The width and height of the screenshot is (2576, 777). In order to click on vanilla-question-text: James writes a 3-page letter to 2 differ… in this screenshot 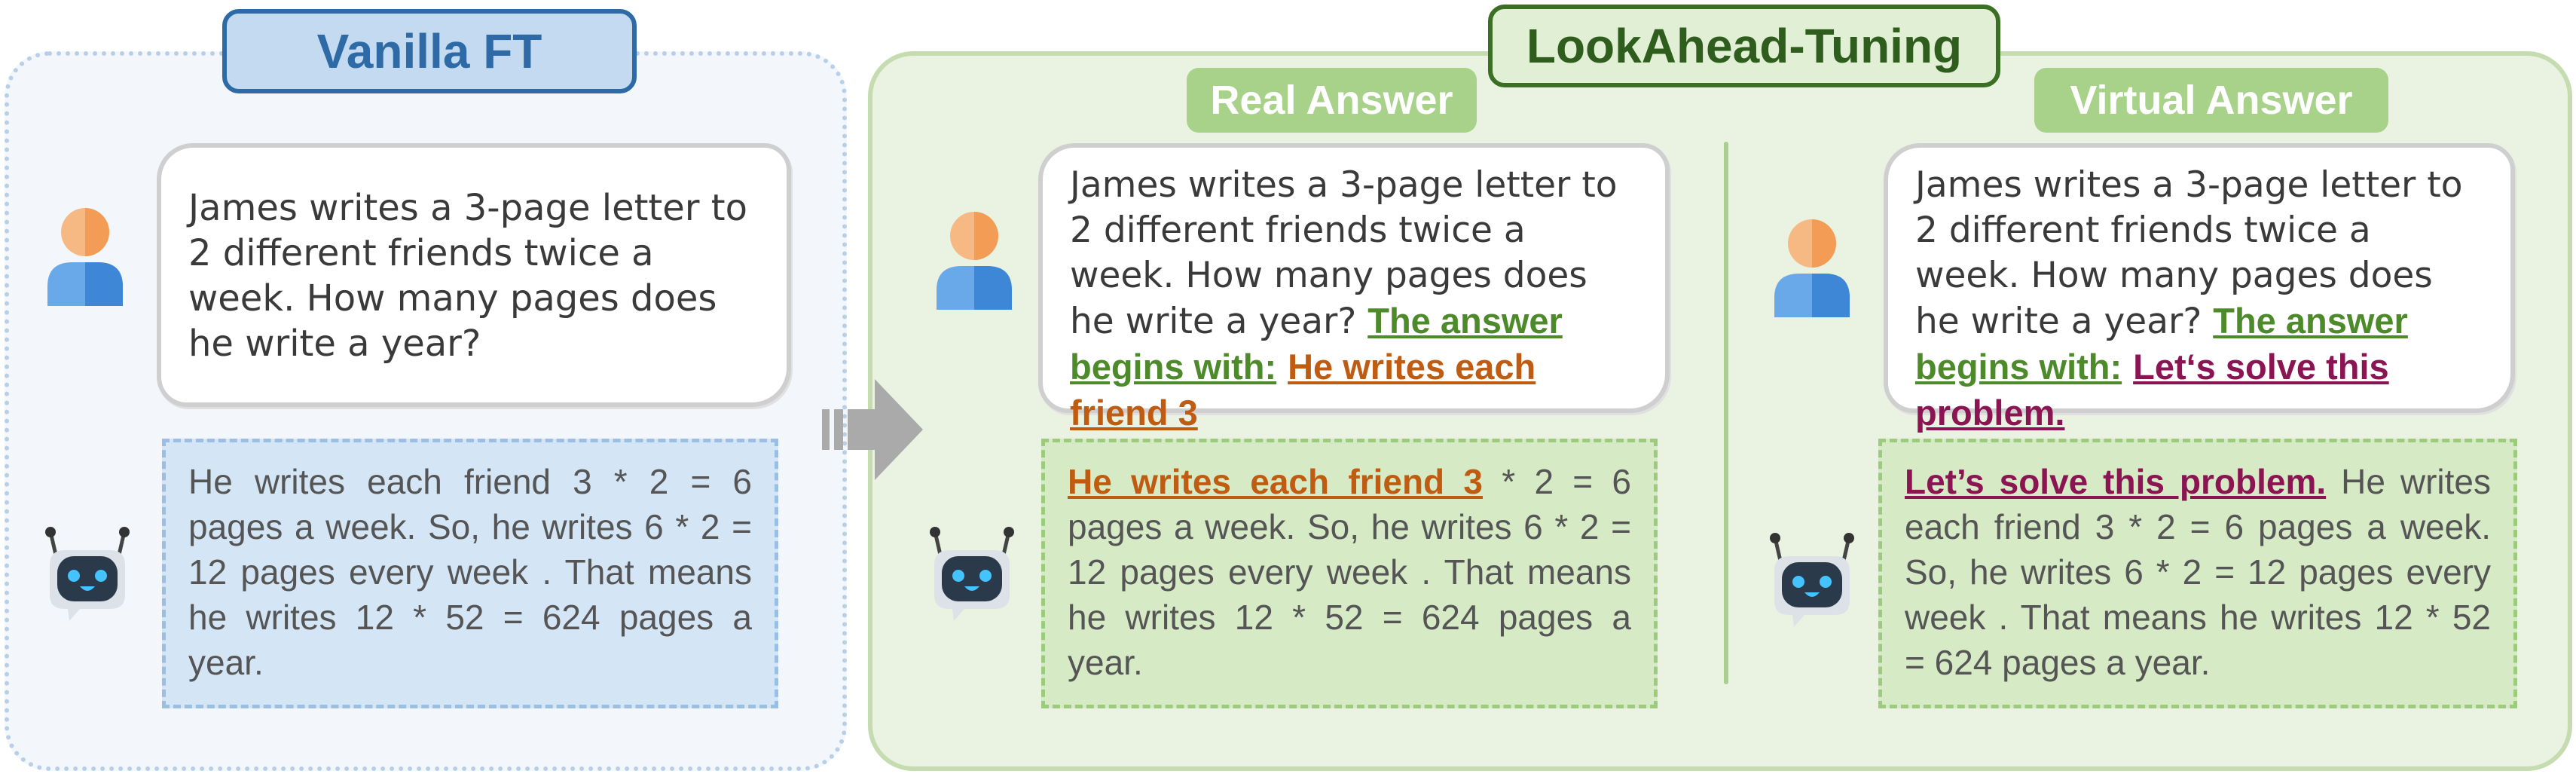, I will do `click(467, 276)`.